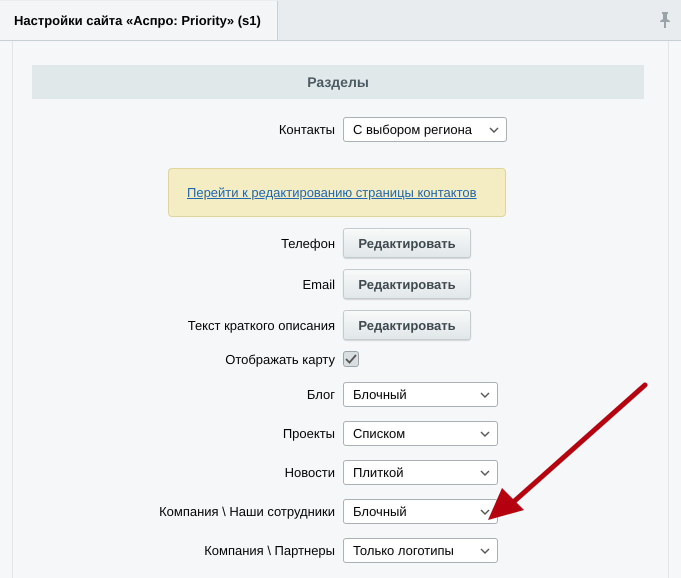 Image resolution: width=681 pixels, height=578 pixels. Describe the element at coordinates (269, 550) in the screenshot. I see `field-label: Компания \ Партнеры` at that location.